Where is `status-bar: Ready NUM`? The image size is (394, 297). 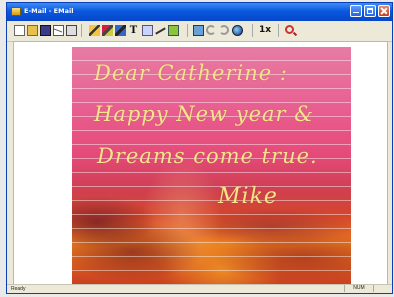
status-bar: Ready NUM is located at coordinates (199, 288).